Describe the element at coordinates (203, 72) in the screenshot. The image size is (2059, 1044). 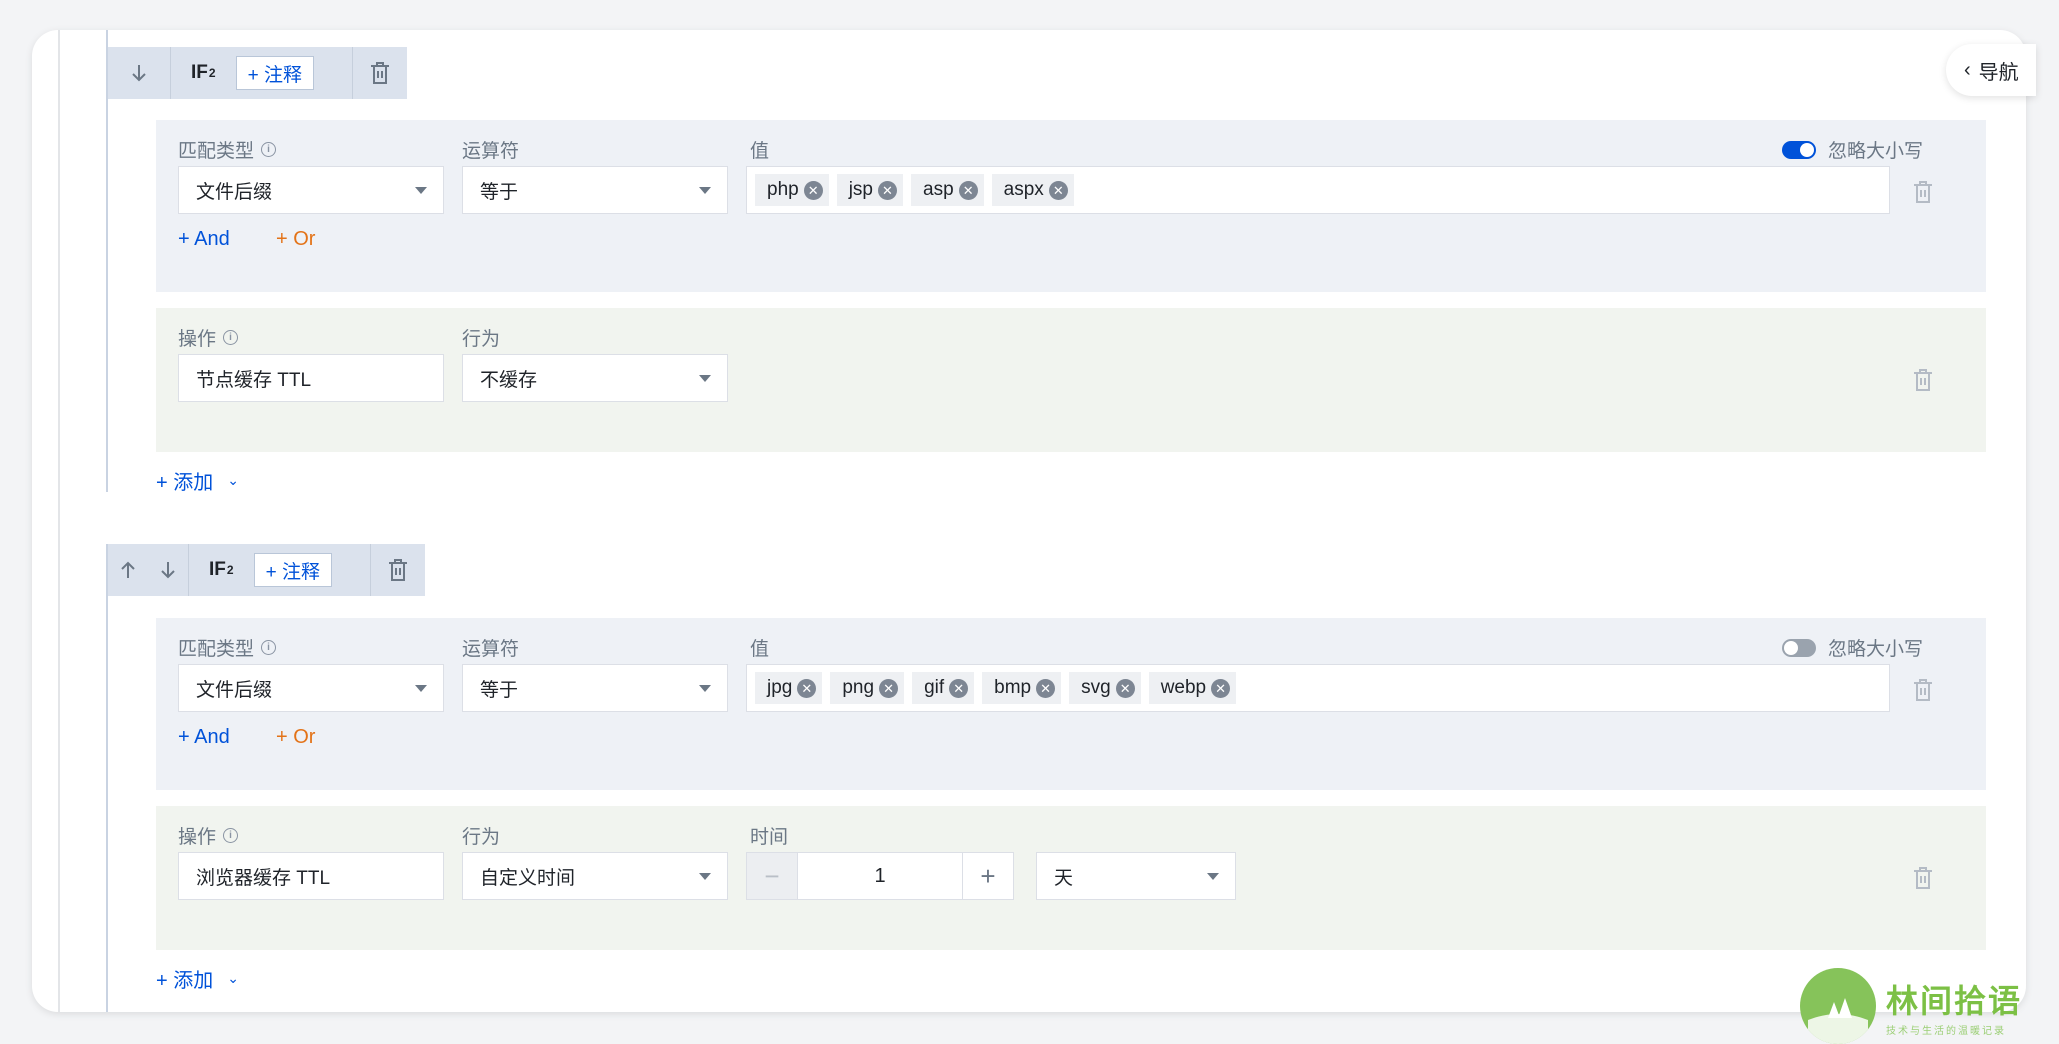
I see `rule-1-if-label: IF 2` at that location.